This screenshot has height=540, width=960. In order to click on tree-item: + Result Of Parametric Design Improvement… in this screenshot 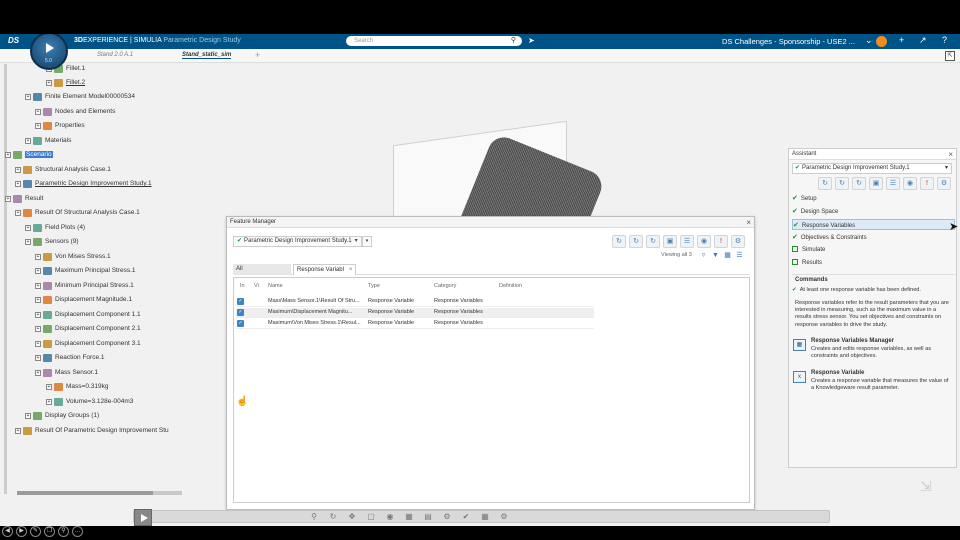, I will do `click(92, 430)`.